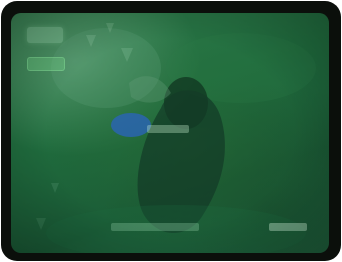 This screenshot has height=262, width=342. Describe the element at coordinates (288, 227) in the screenshot. I see `hud-bottom-right` at that location.